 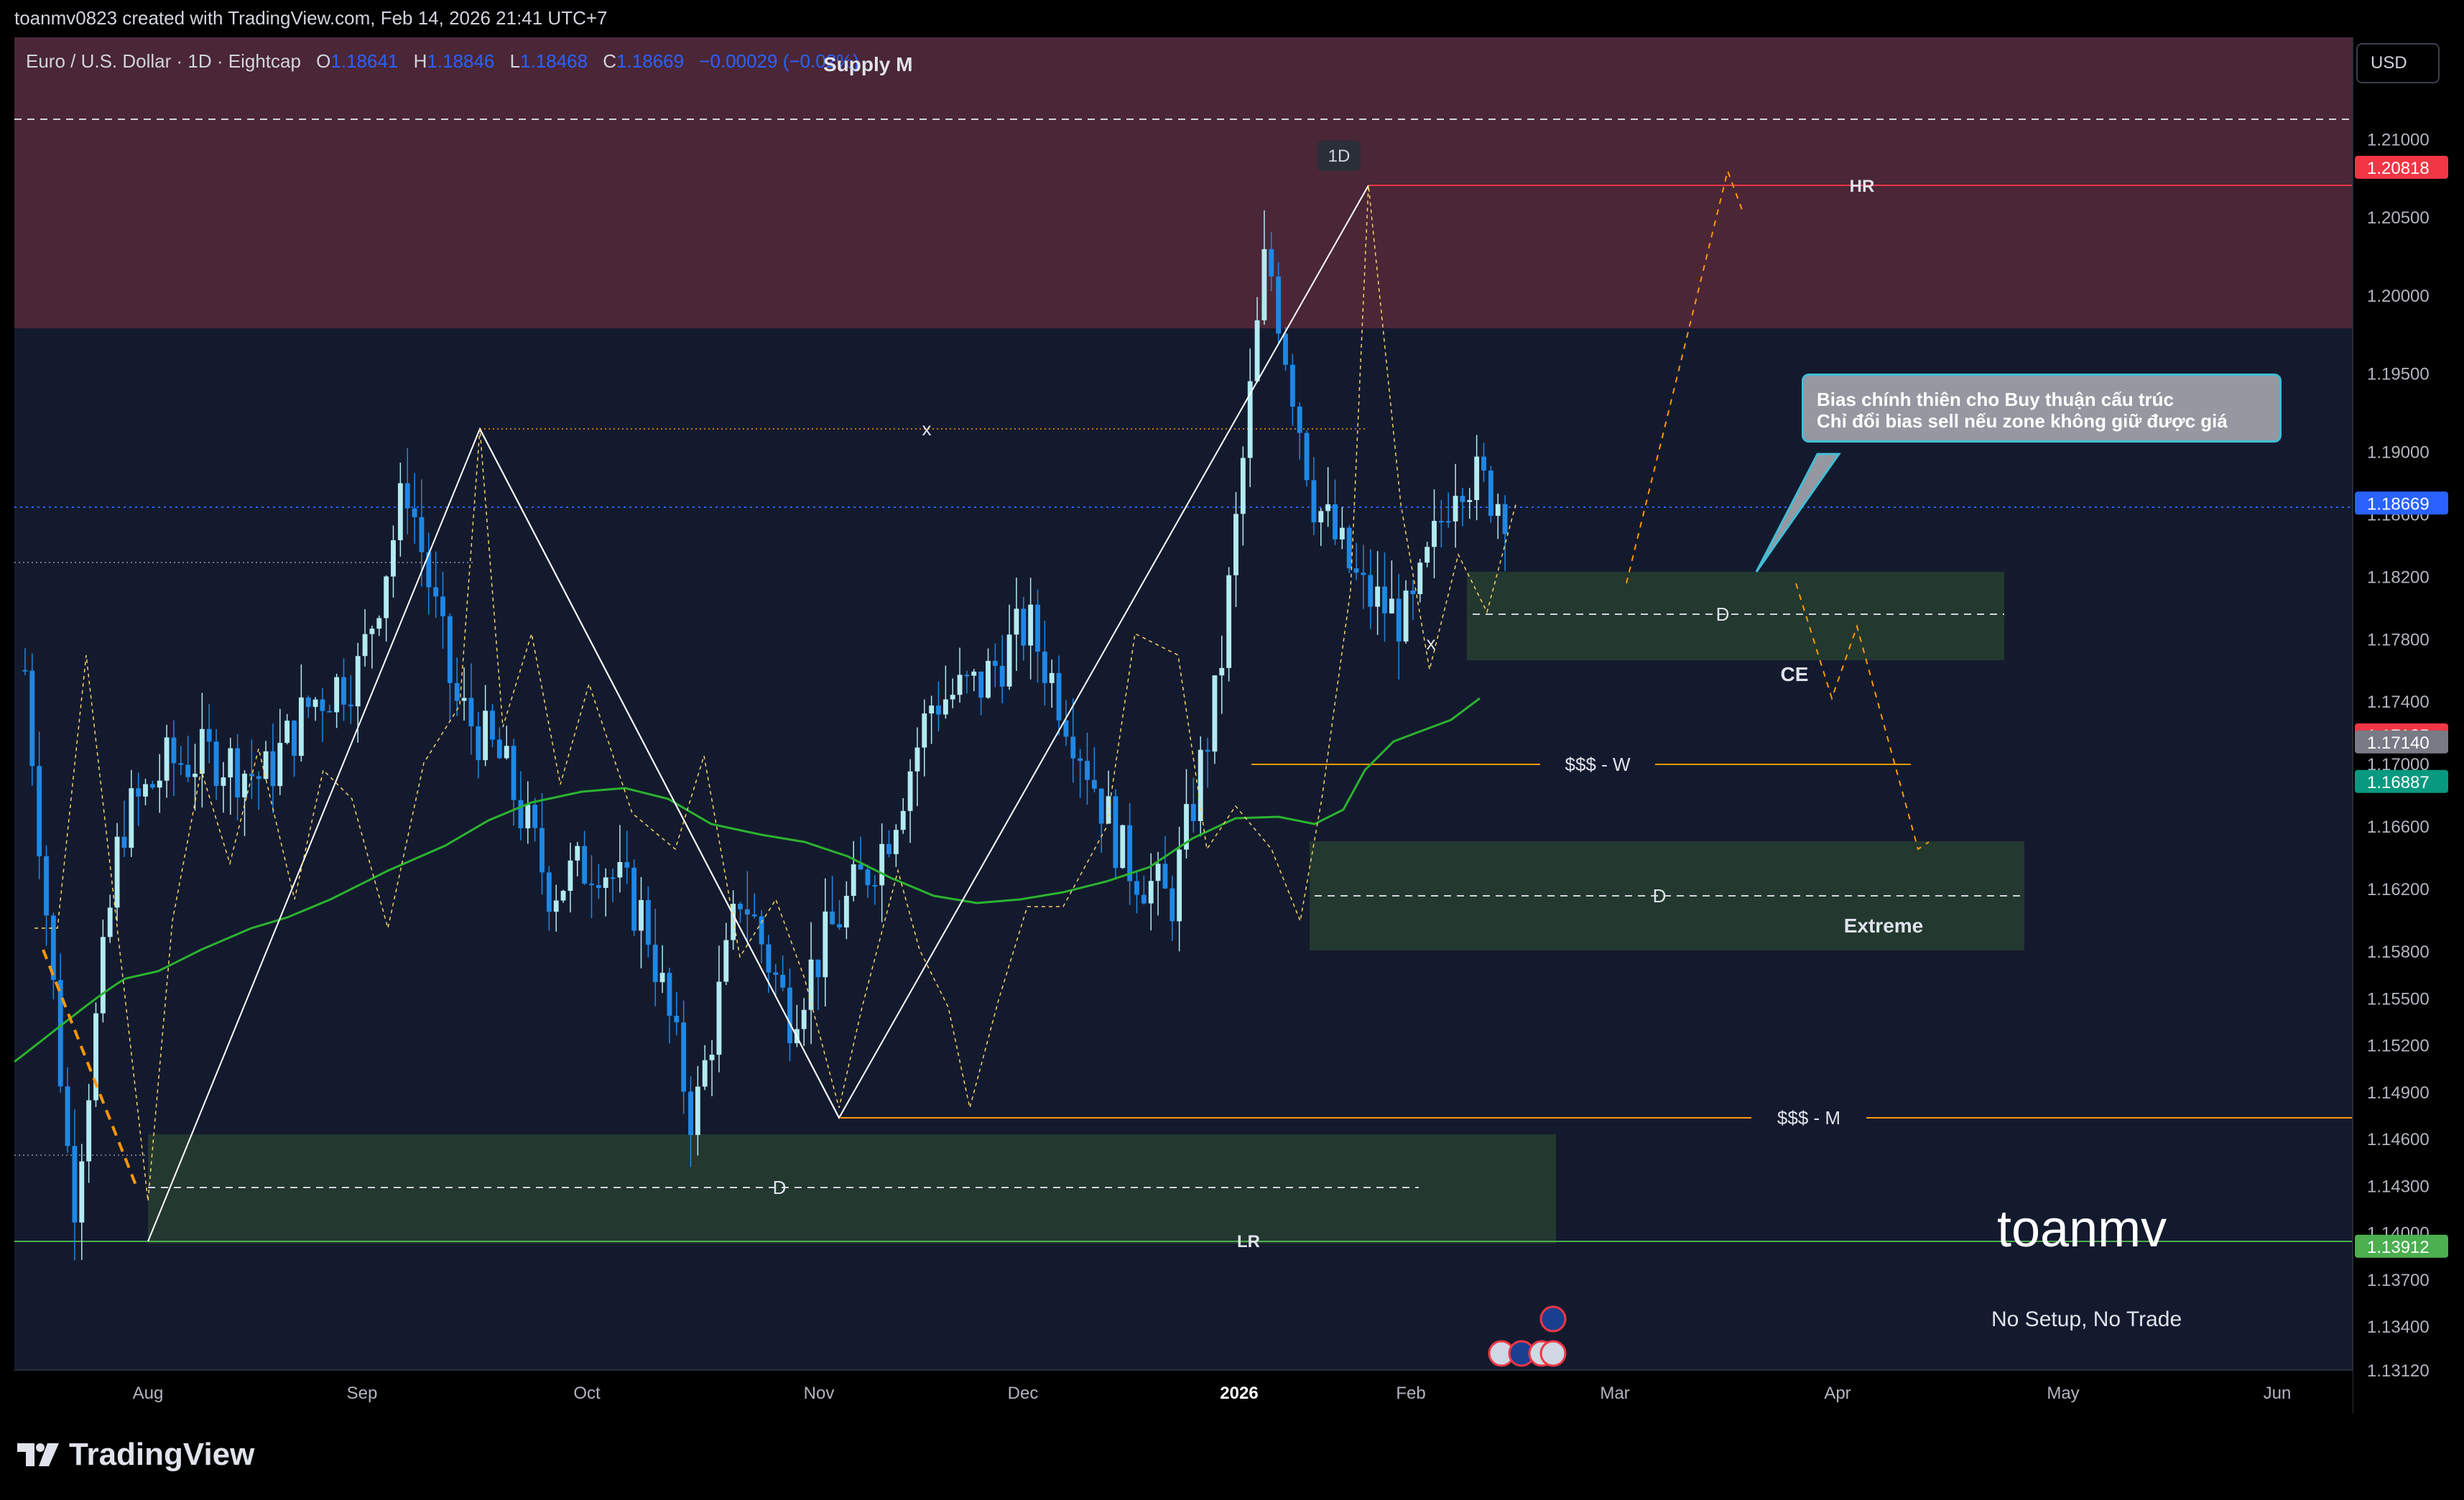 What do you see at coordinates (2398, 1046) in the screenshot?
I see `price-tick-label: 1.15200` at bounding box center [2398, 1046].